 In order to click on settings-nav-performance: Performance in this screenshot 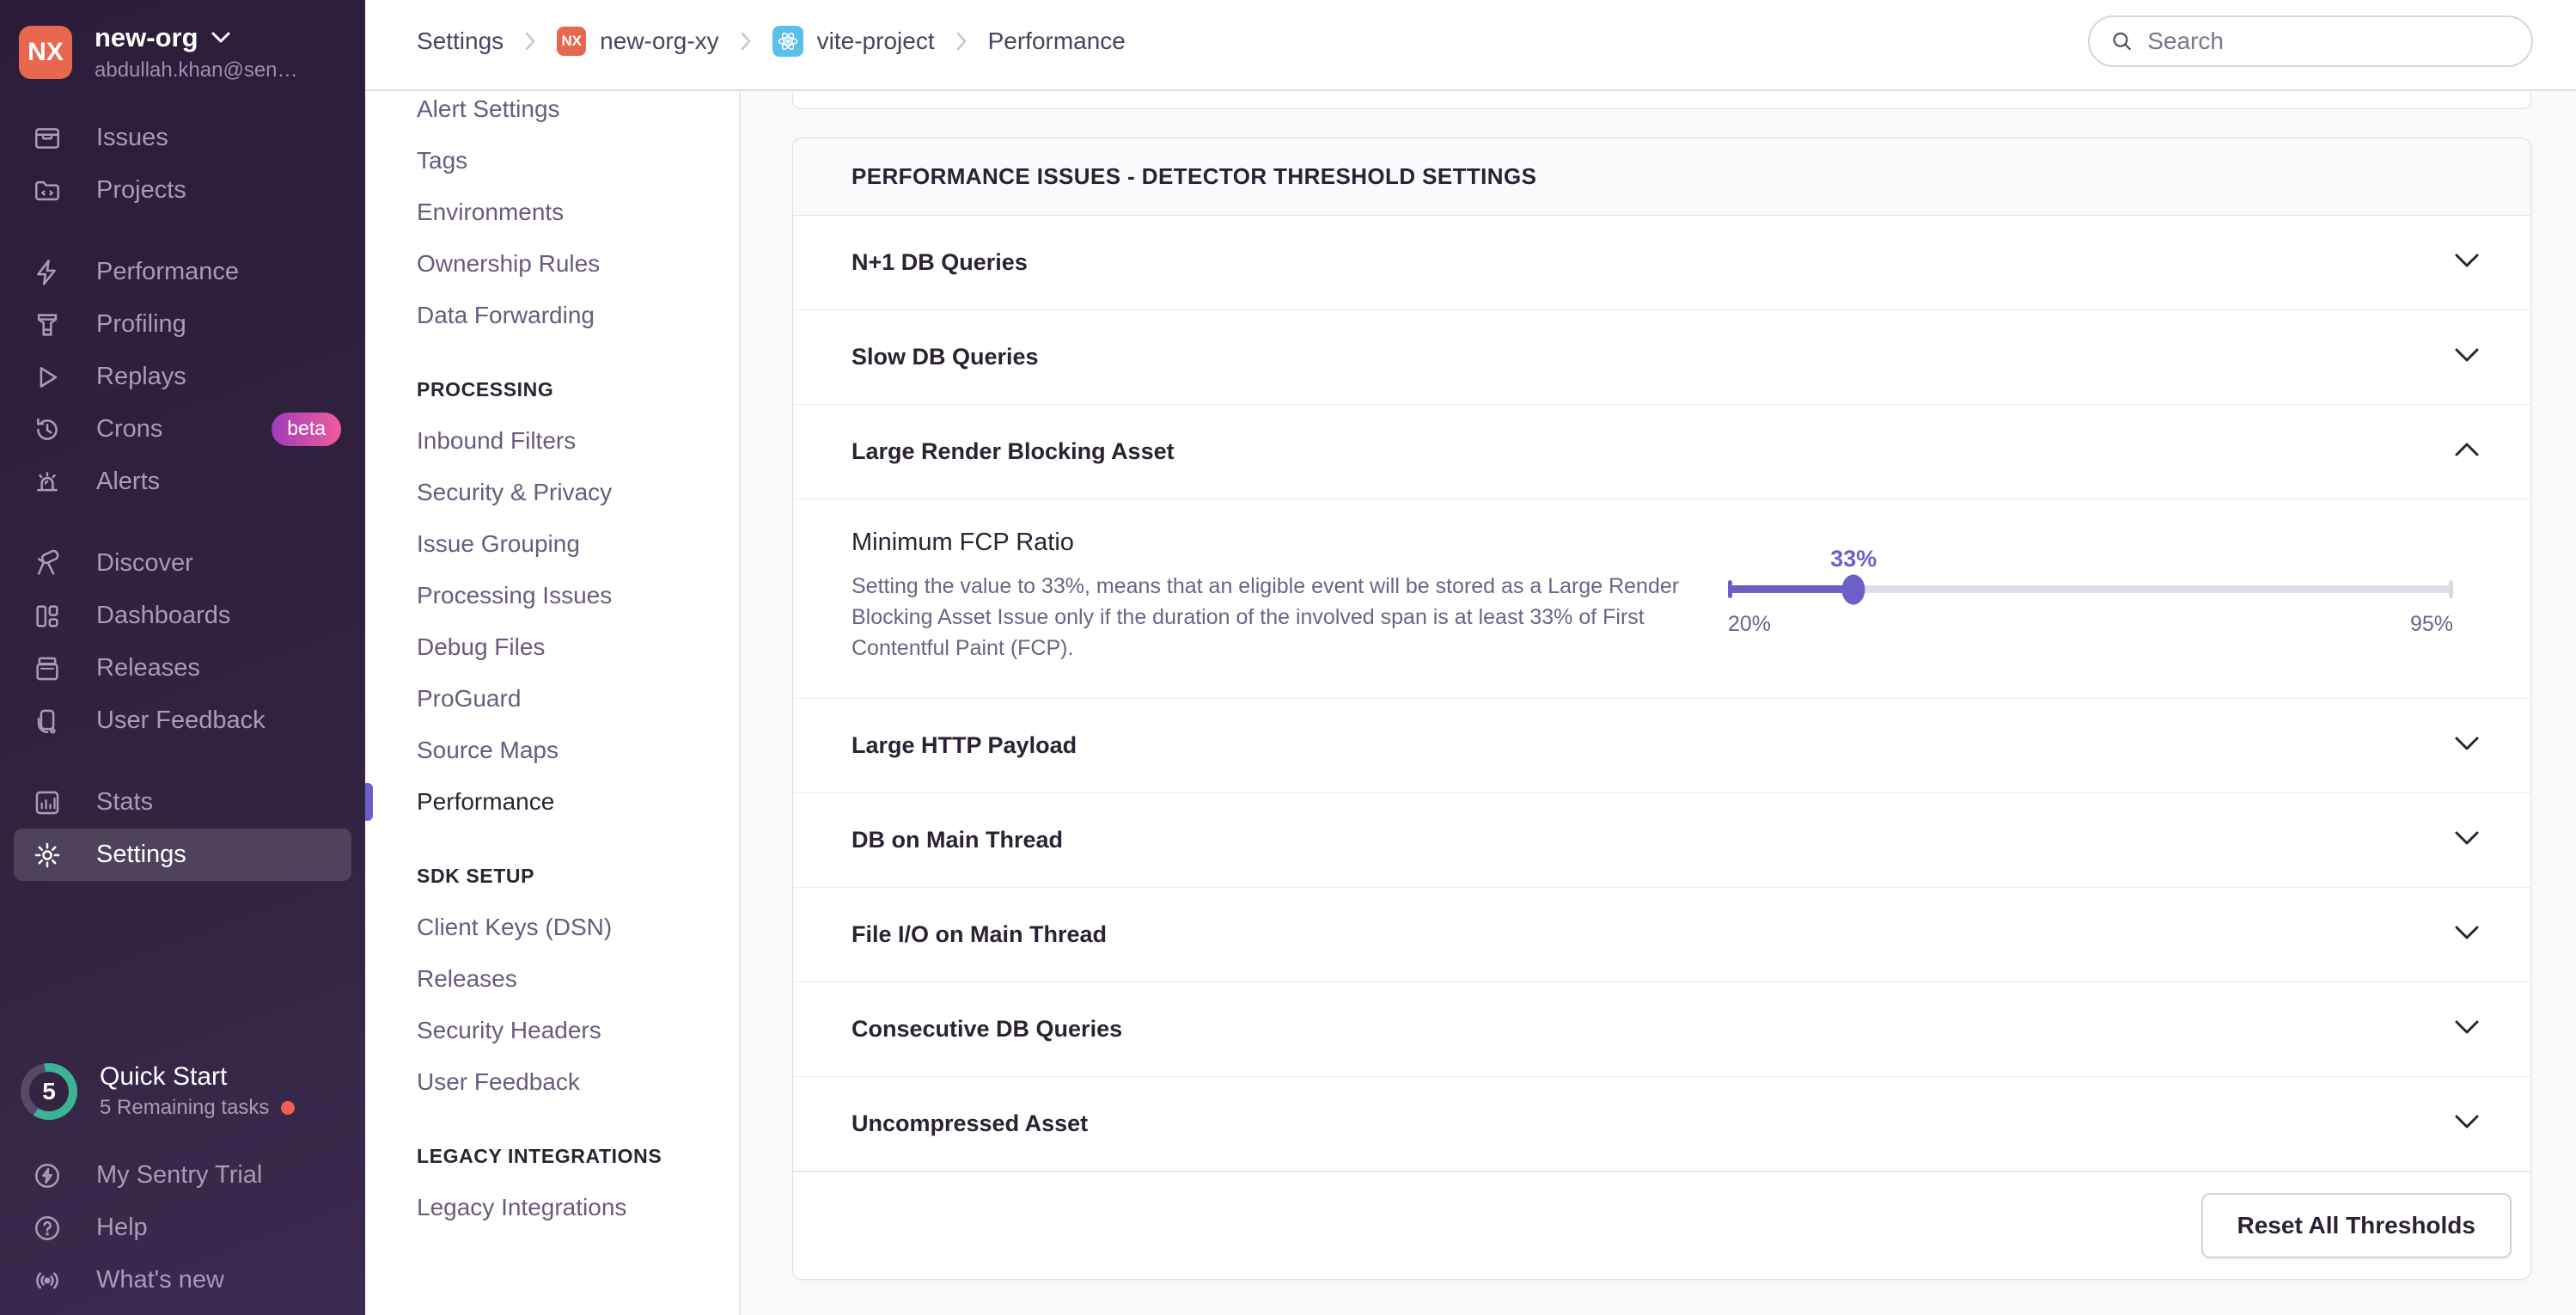, I will do `click(552, 802)`.